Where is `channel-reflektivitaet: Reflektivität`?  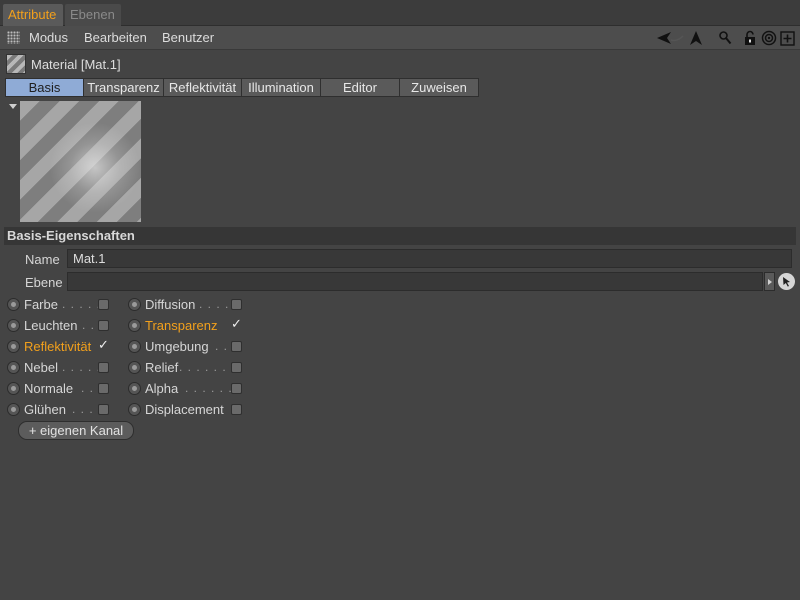
channel-reflektivitaet: Reflektivität is located at coordinates (64, 346).